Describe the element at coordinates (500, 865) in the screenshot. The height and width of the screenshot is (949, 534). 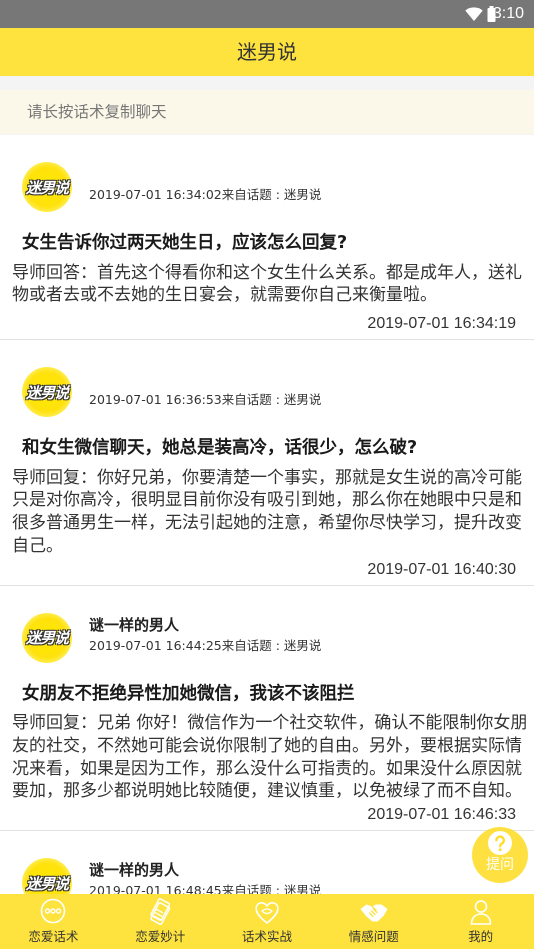
I see `ask-question-label: 提问` at that location.